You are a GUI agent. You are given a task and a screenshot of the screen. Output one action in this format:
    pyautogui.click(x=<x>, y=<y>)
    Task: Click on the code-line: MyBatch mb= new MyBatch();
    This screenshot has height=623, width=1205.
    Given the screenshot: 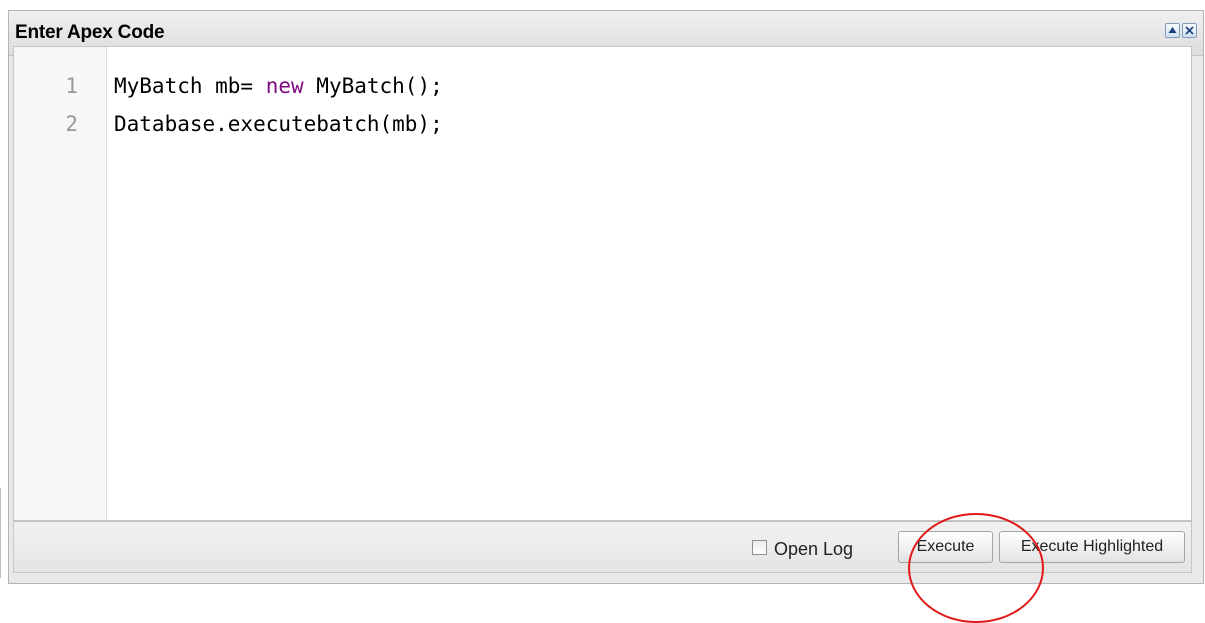 What is the action you would take?
    pyautogui.click(x=278, y=86)
    